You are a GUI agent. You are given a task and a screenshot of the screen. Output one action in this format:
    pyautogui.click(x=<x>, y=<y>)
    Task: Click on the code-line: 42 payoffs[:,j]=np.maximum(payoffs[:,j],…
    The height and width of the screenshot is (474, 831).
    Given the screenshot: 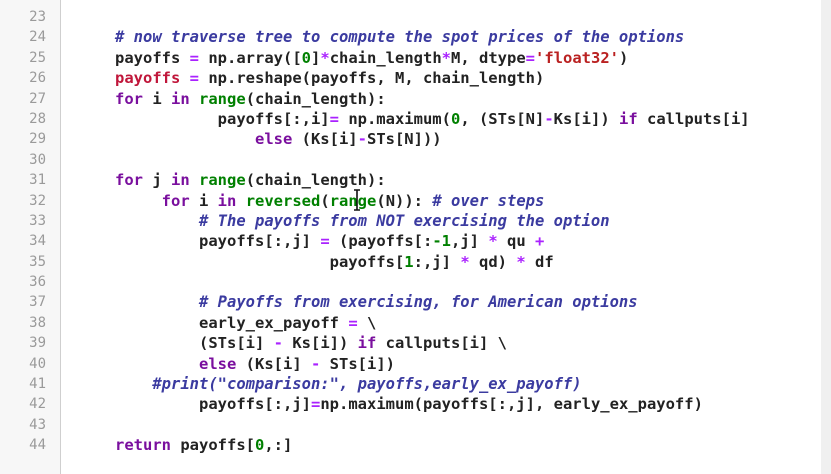 What is the action you would take?
    pyautogui.click(x=415, y=404)
    